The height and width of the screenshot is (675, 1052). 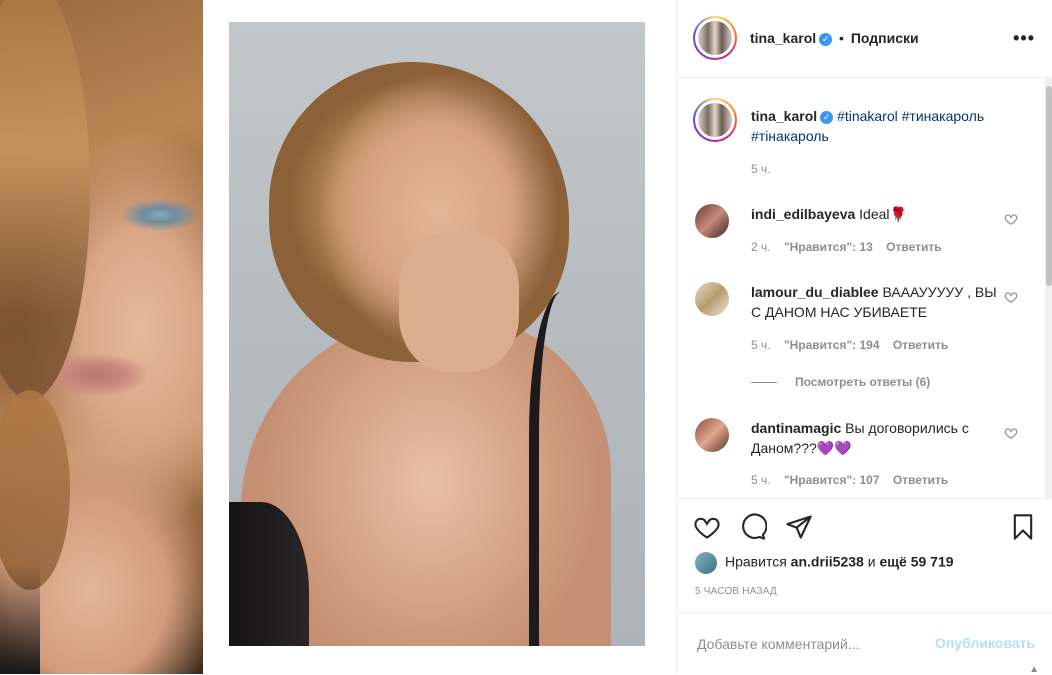 What do you see at coordinates (871, 561) in the screenshot?
I see `likes-conj: и` at bounding box center [871, 561].